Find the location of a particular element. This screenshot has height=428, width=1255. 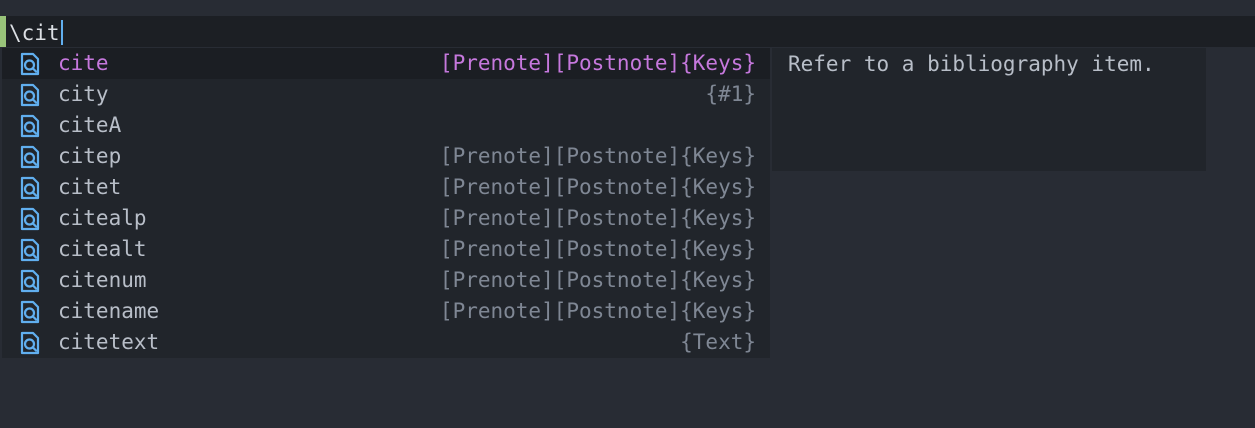

completion-item-label: cite is located at coordinates (83, 63).